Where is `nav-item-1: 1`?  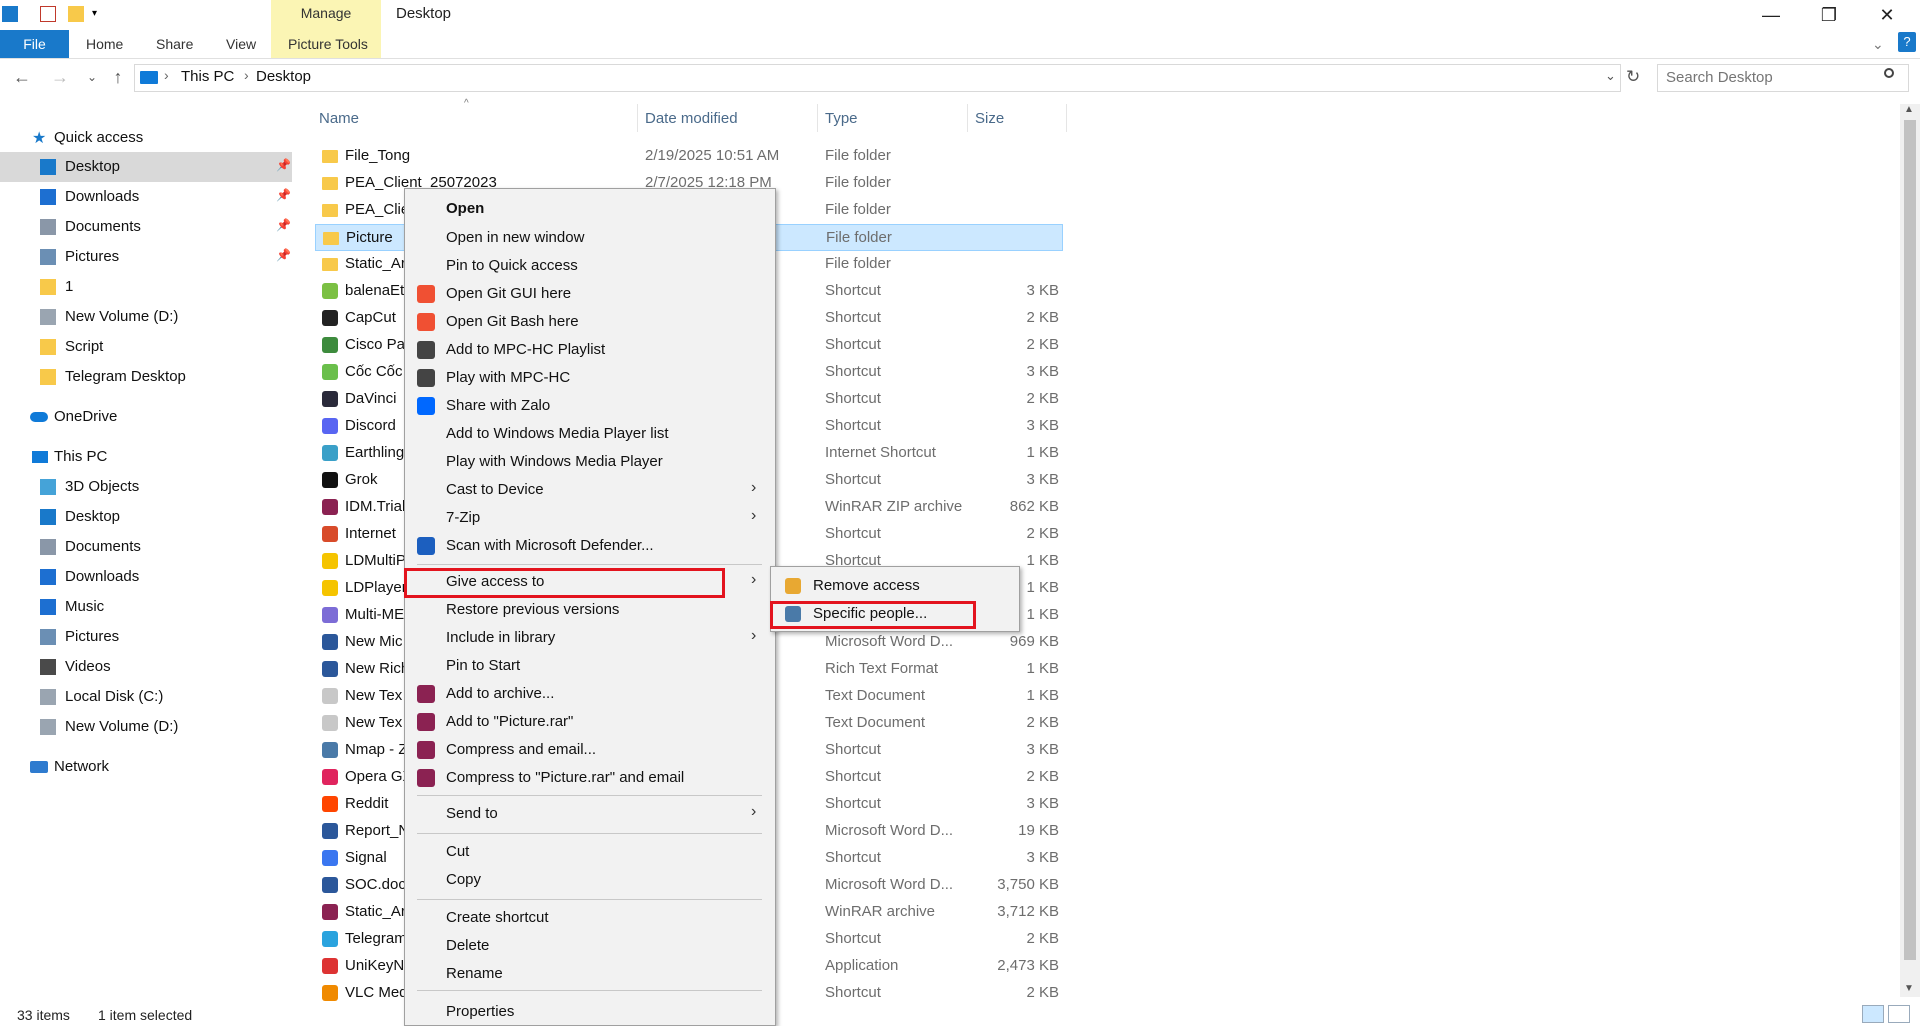
nav-item-1: 1 is located at coordinates (146, 287).